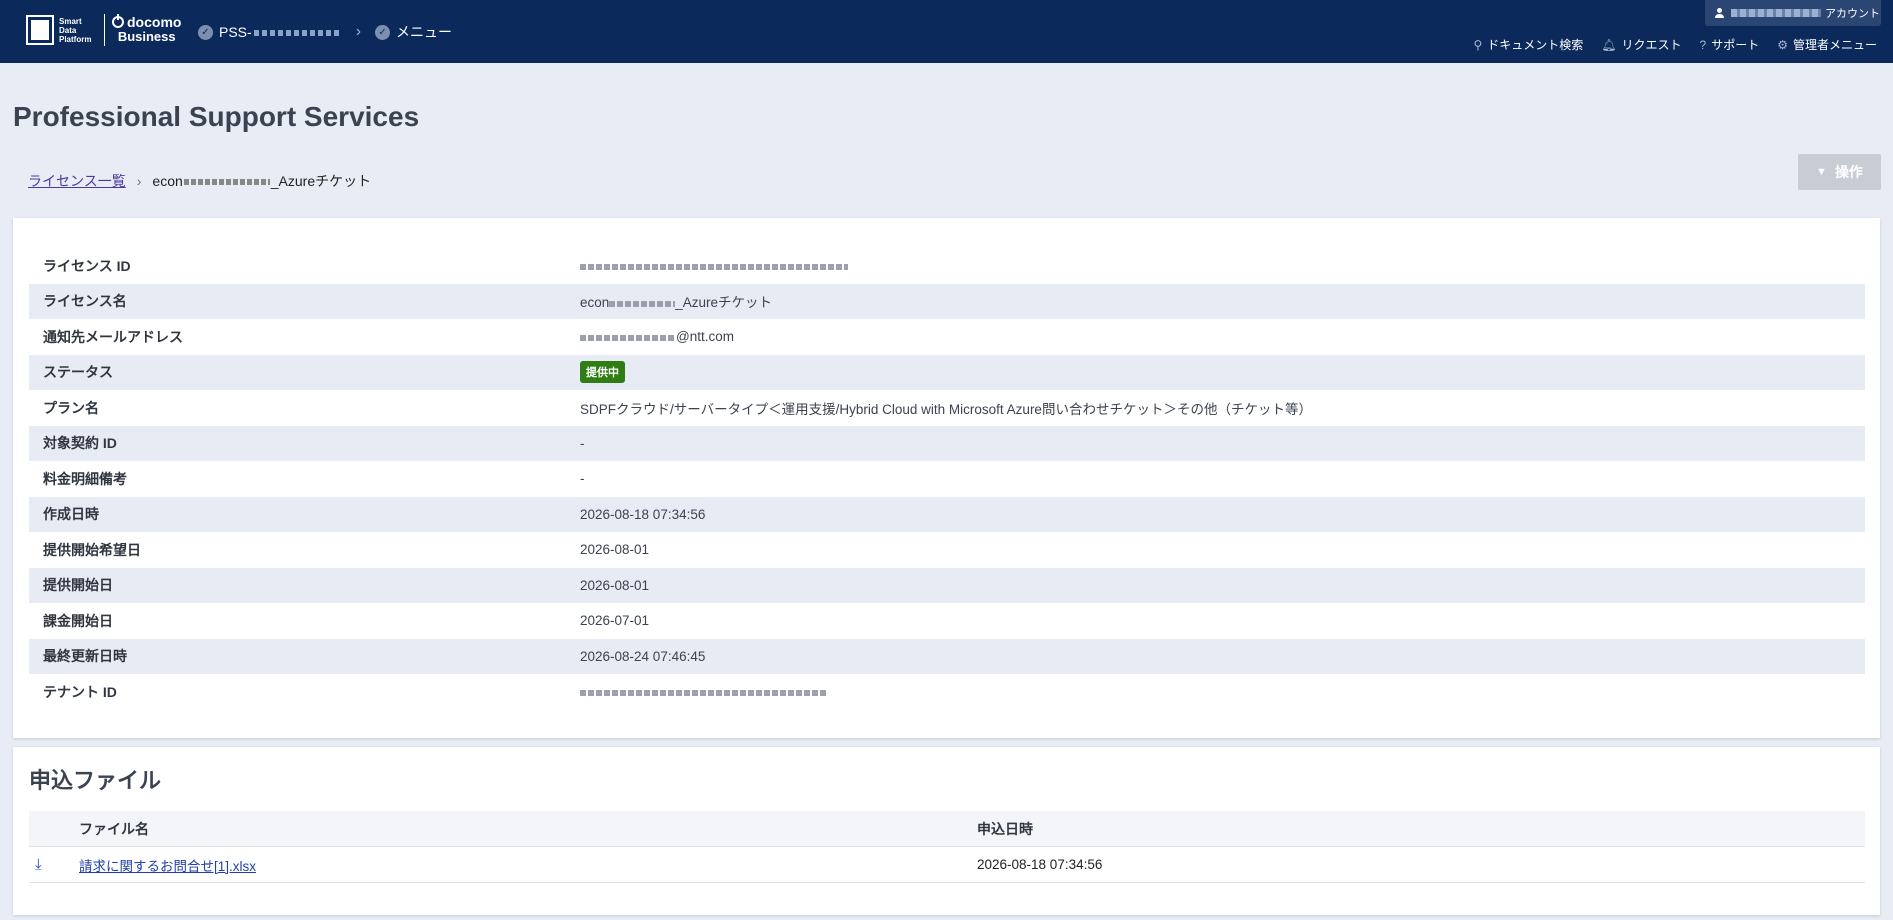  What do you see at coordinates (1730, 44) in the screenshot?
I see `nav-support: ? サポート` at bounding box center [1730, 44].